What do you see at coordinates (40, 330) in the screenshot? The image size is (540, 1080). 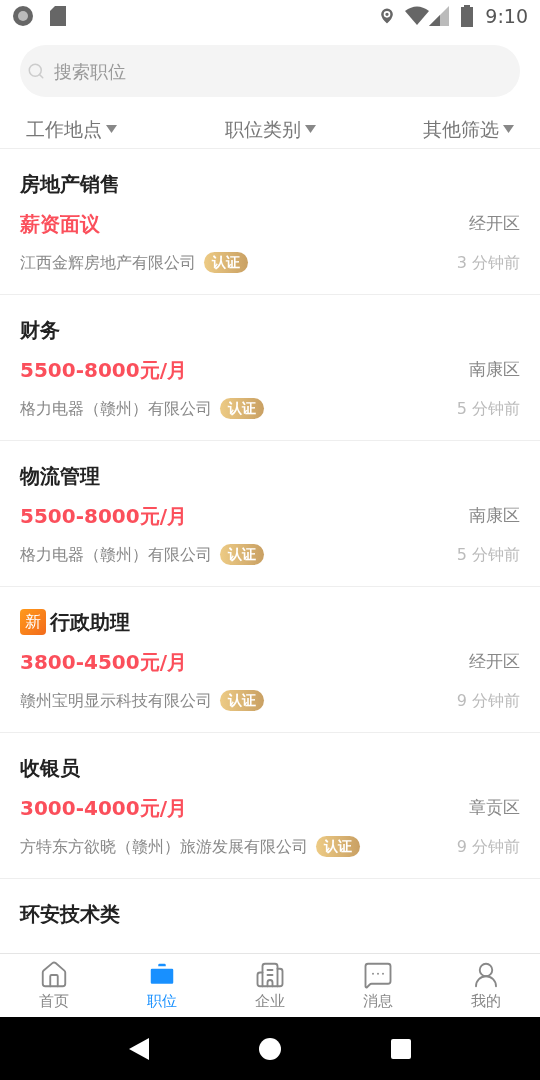 I see `job-title: 财务` at bounding box center [40, 330].